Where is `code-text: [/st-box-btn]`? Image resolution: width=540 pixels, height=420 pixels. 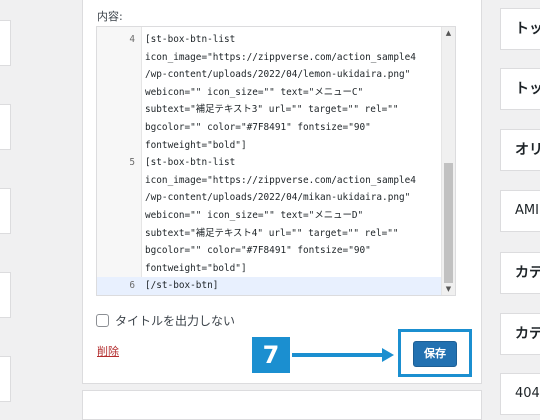
code-text: [/st-box-btn] is located at coordinates (182, 286).